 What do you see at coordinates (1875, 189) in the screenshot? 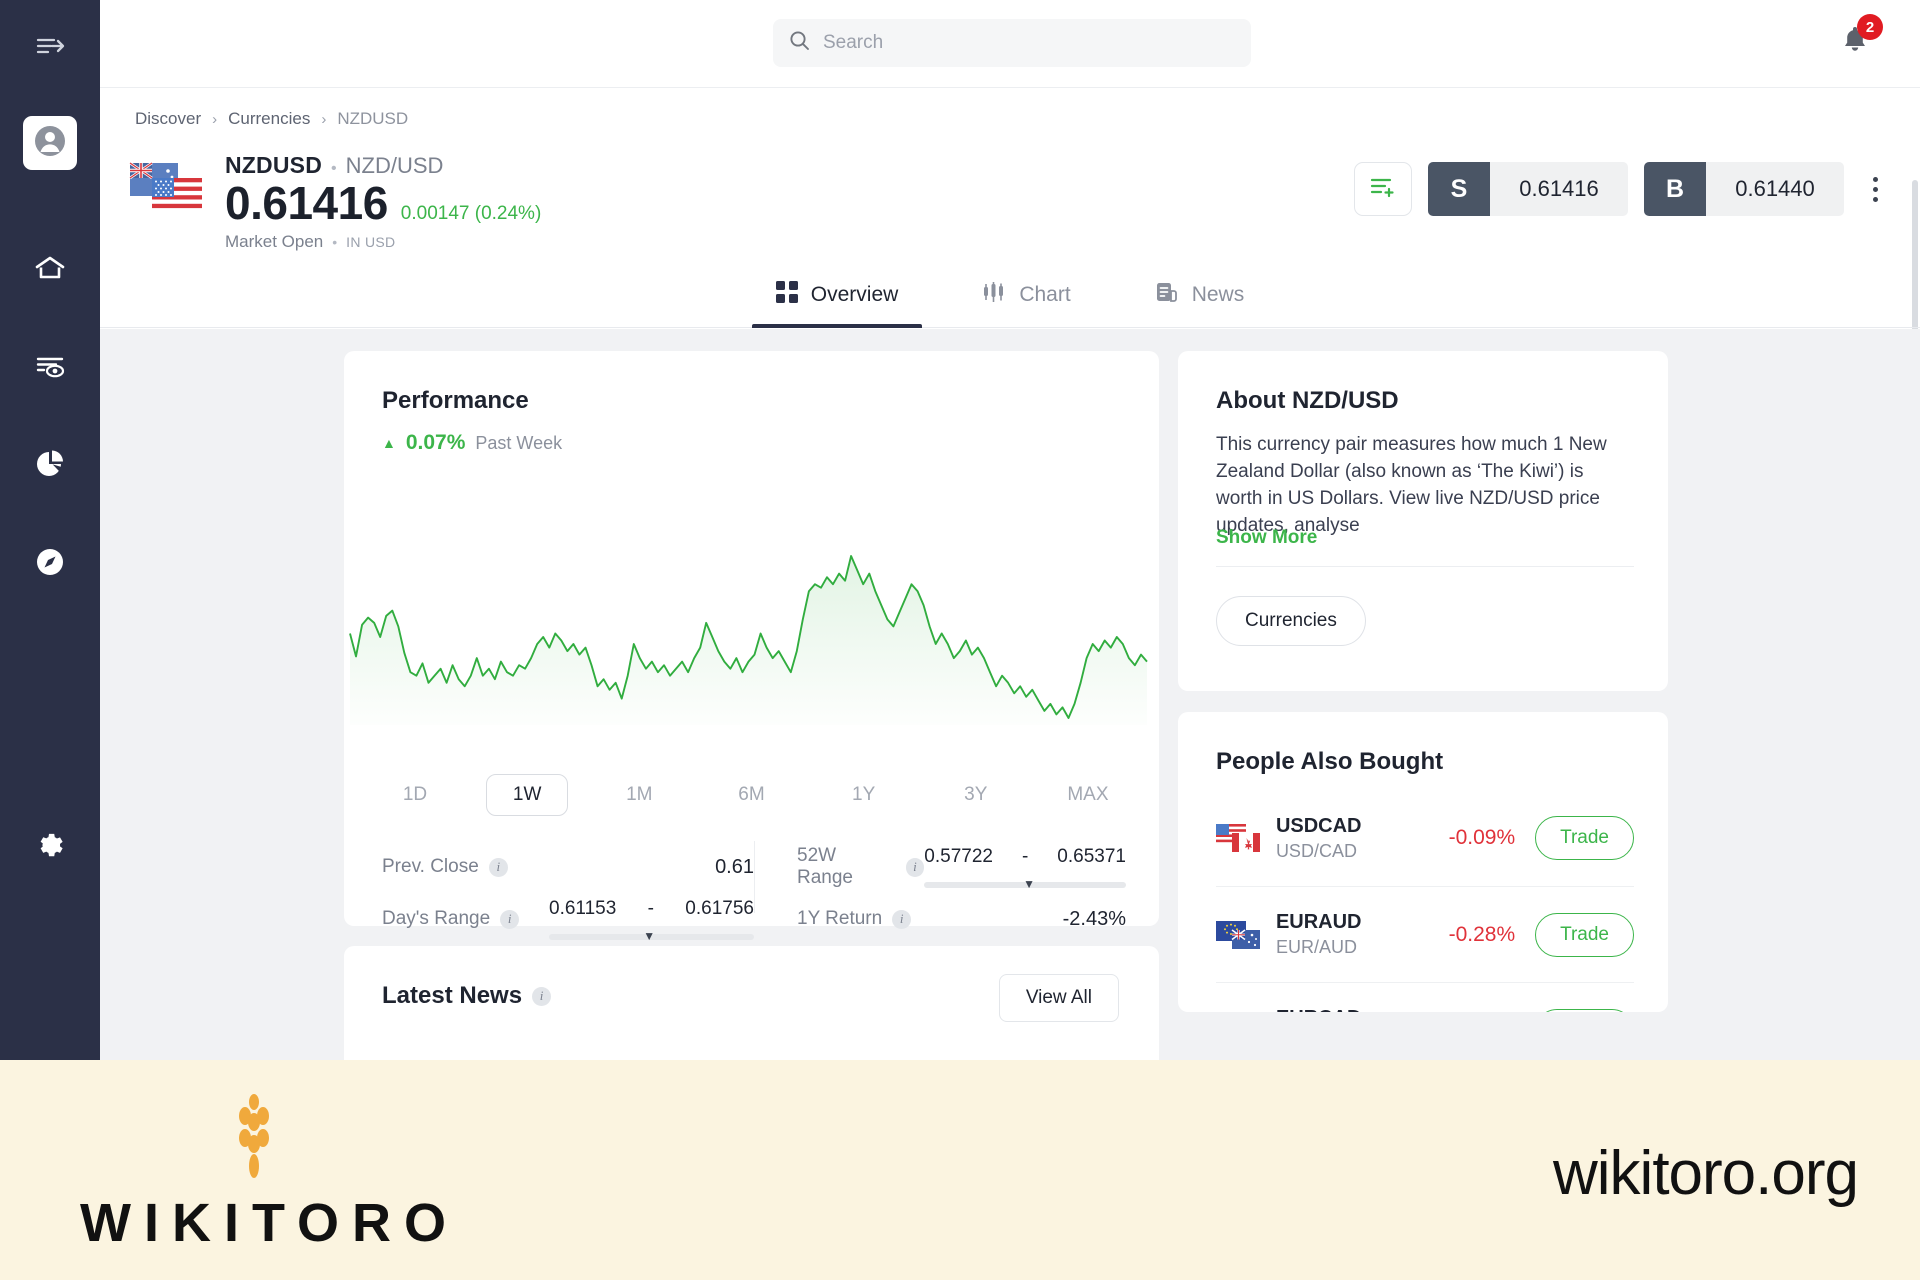
I see `kebab-menu-icon` at bounding box center [1875, 189].